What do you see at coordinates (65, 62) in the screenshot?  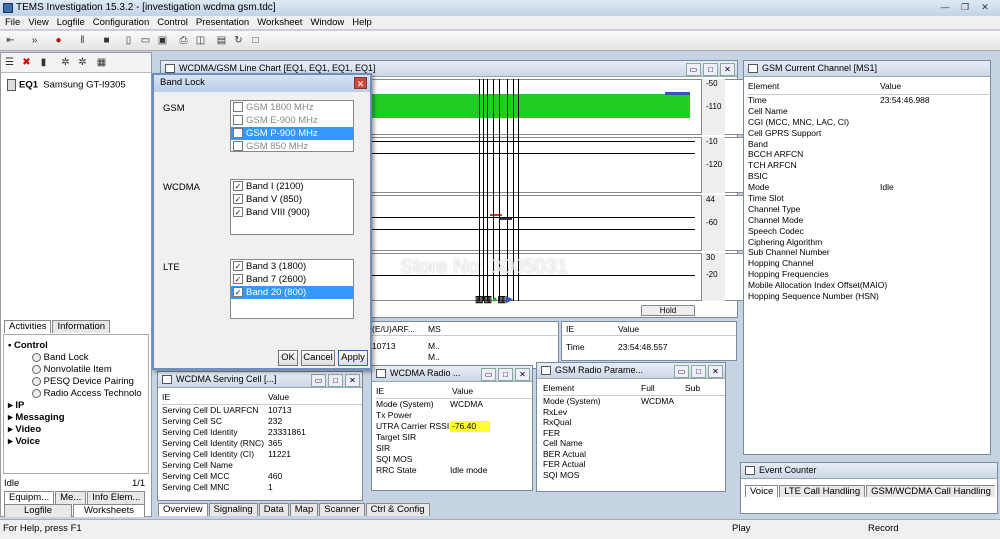 I see `settings-icon: ✲` at bounding box center [65, 62].